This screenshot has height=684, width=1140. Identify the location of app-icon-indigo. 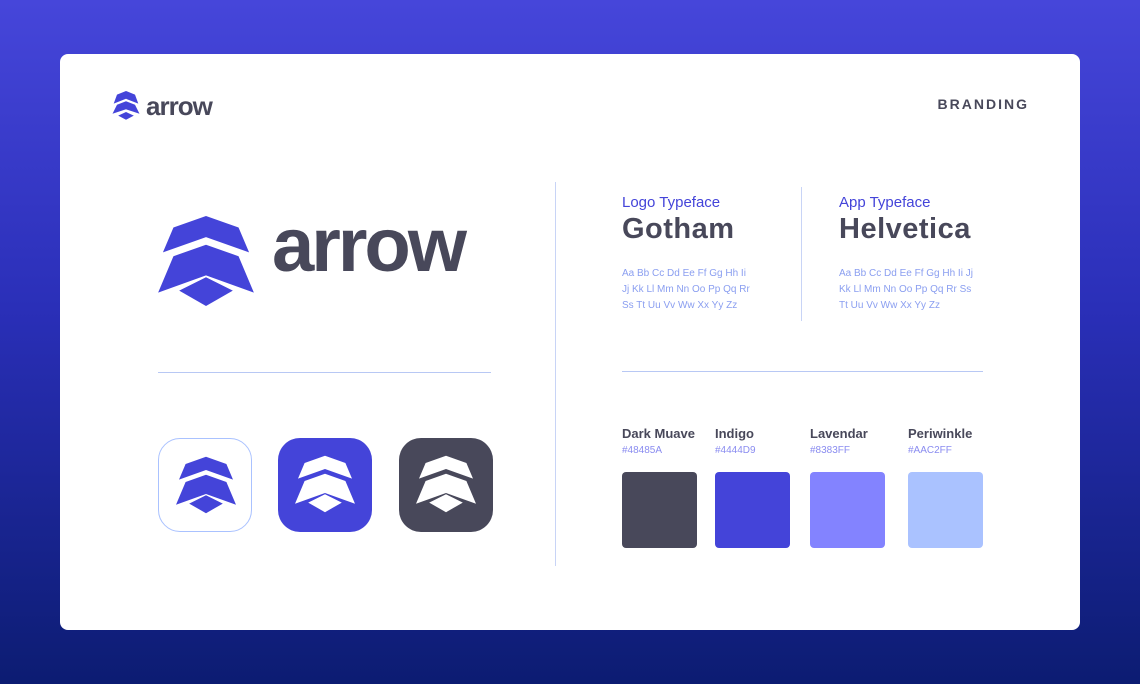
(325, 485).